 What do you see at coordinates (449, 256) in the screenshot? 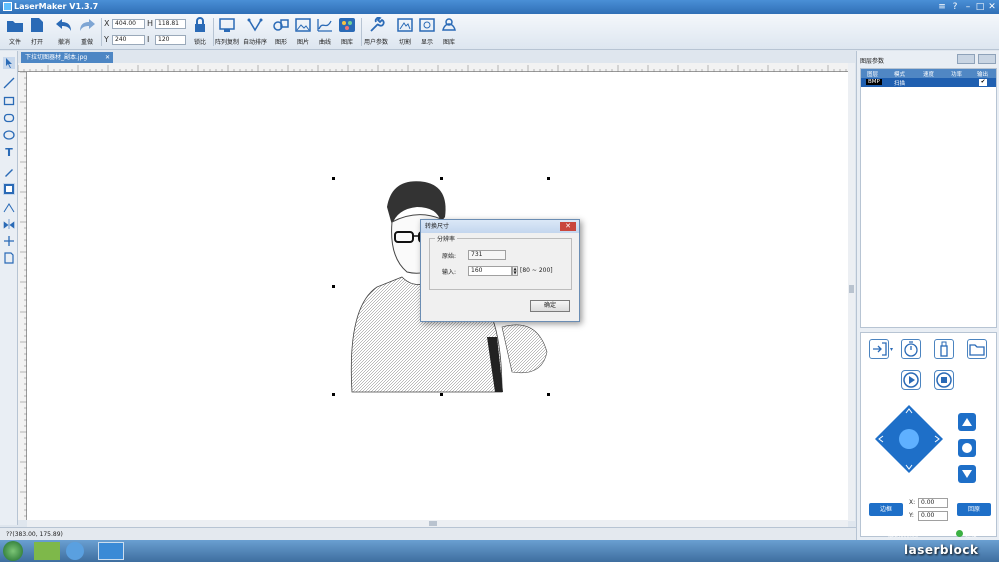
I see `original-label: 原始:` at bounding box center [449, 256].